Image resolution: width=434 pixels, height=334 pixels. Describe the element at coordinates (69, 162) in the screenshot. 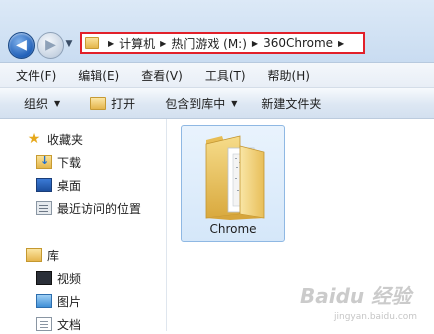

I see `sidebar-item-label: 下载` at that location.